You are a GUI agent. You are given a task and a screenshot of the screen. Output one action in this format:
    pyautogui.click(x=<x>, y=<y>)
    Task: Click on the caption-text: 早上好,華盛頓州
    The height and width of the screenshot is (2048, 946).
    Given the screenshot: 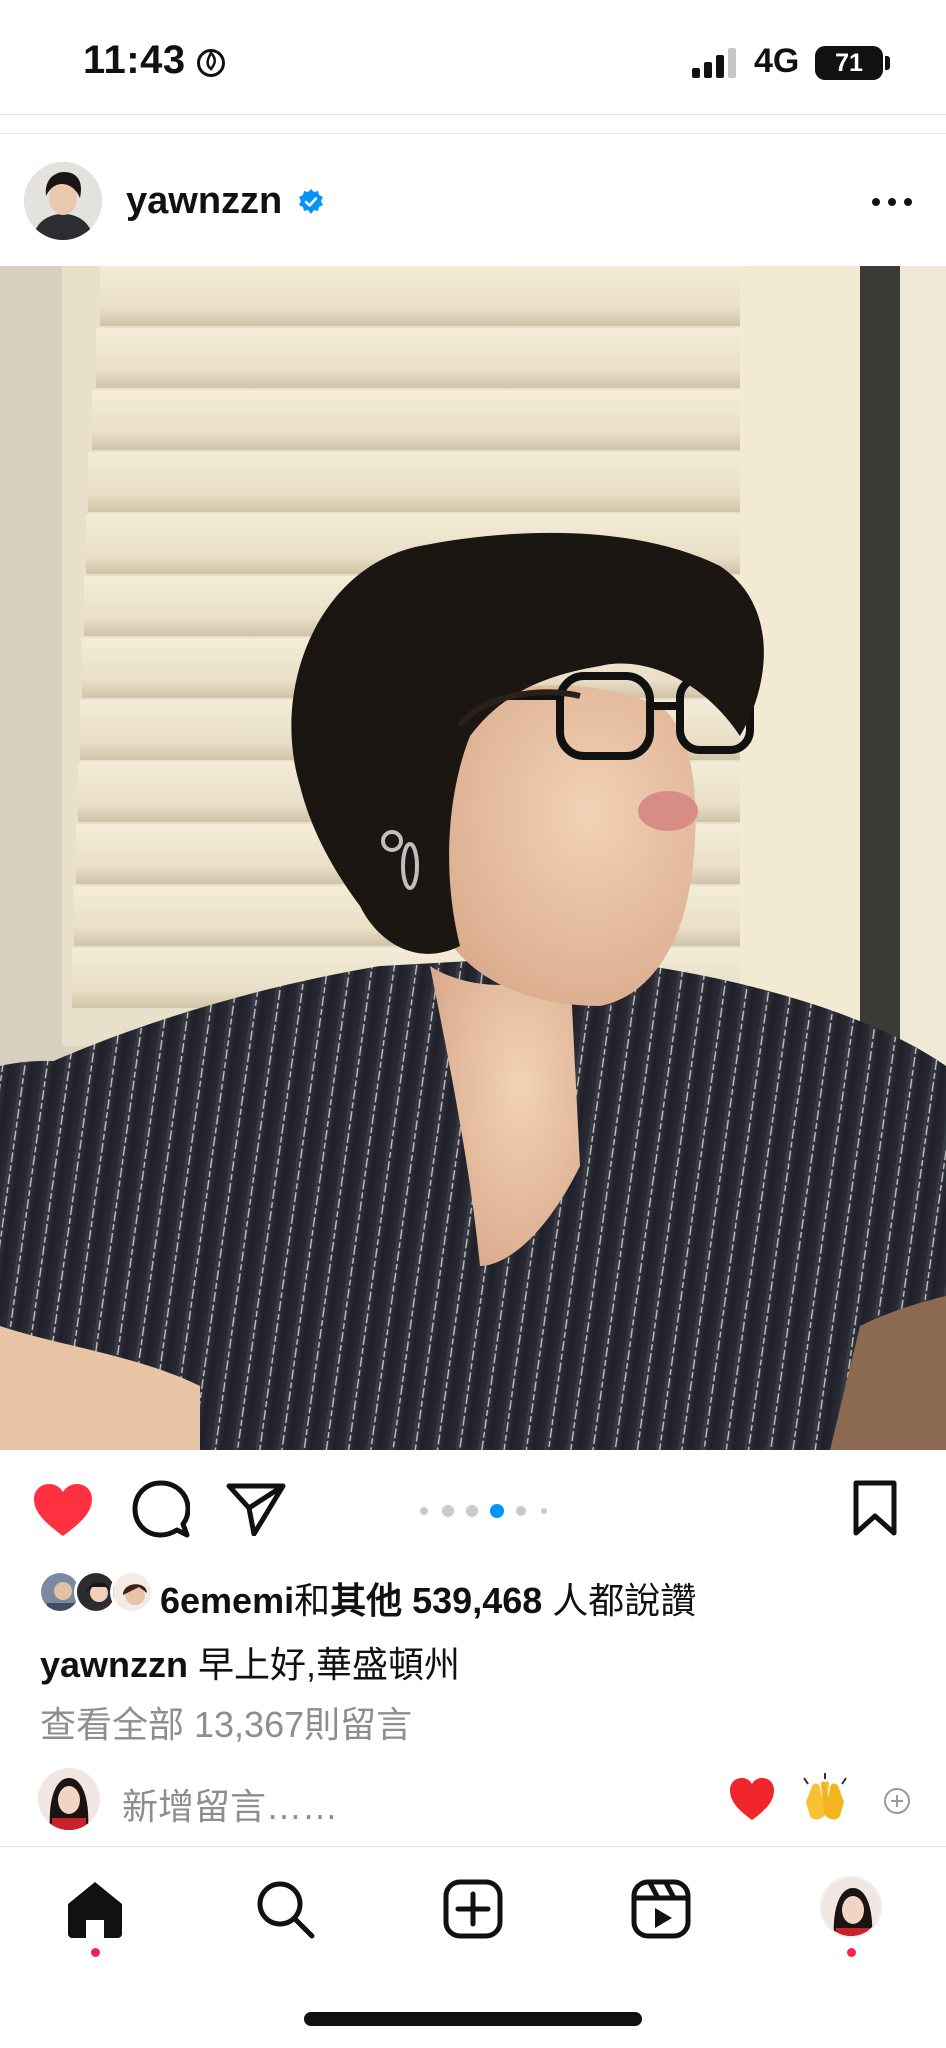 What is the action you would take?
    pyautogui.click(x=329, y=1664)
    